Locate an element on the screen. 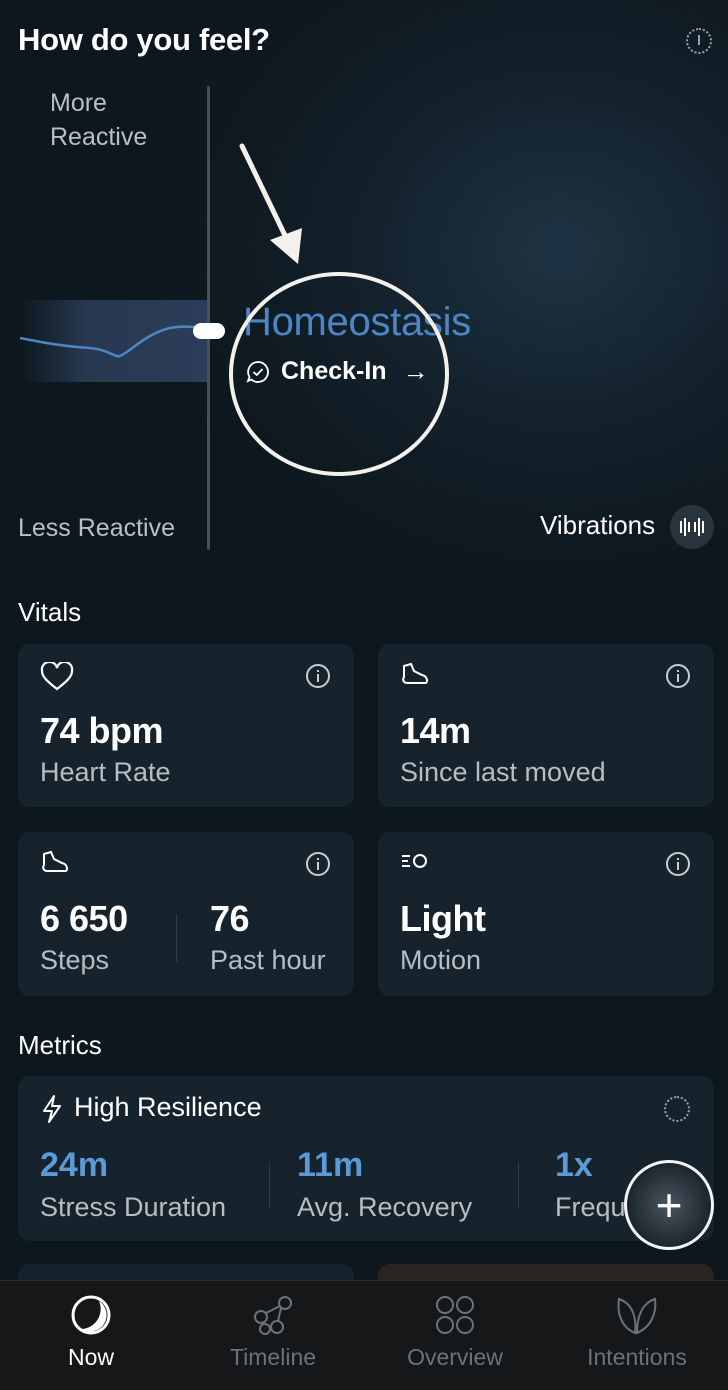 The width and height of the screenshot is (728, 1390). state-name: Homeostasis is located at coordinates (357, 322).